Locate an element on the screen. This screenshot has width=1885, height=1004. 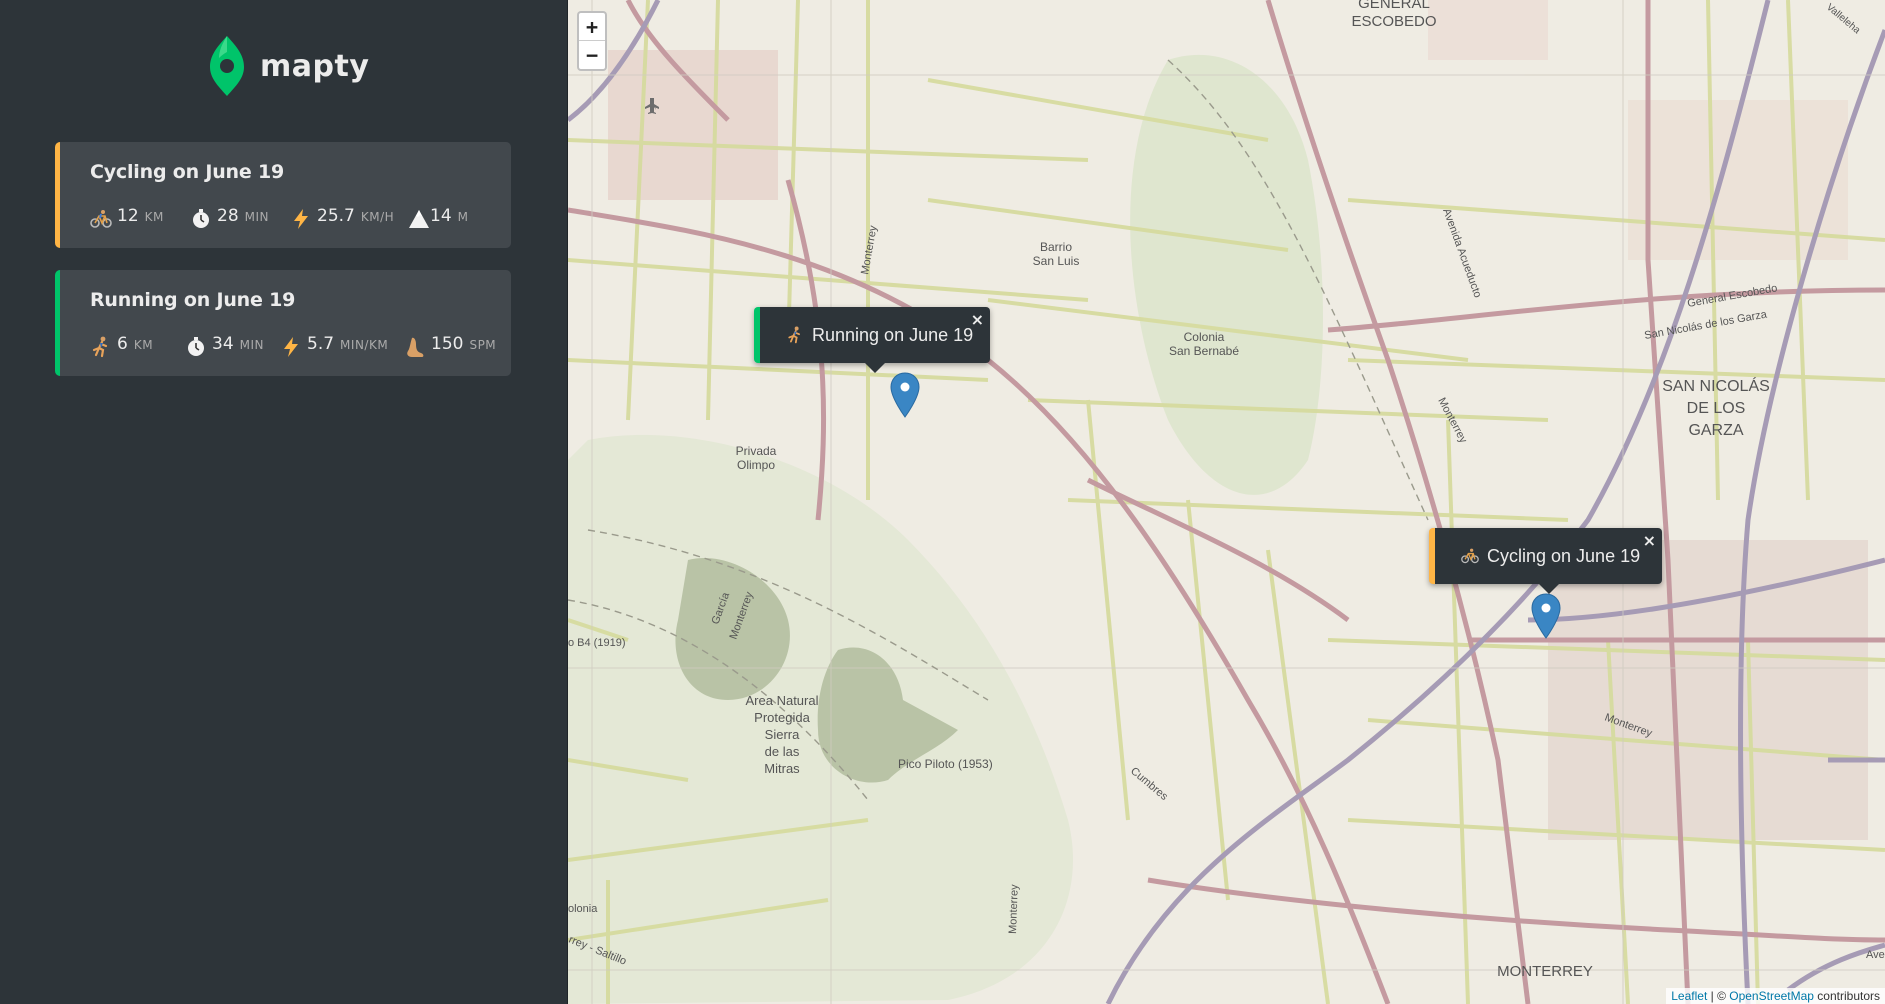
stat-duration: 28 min is located at coordinates (229, 219).